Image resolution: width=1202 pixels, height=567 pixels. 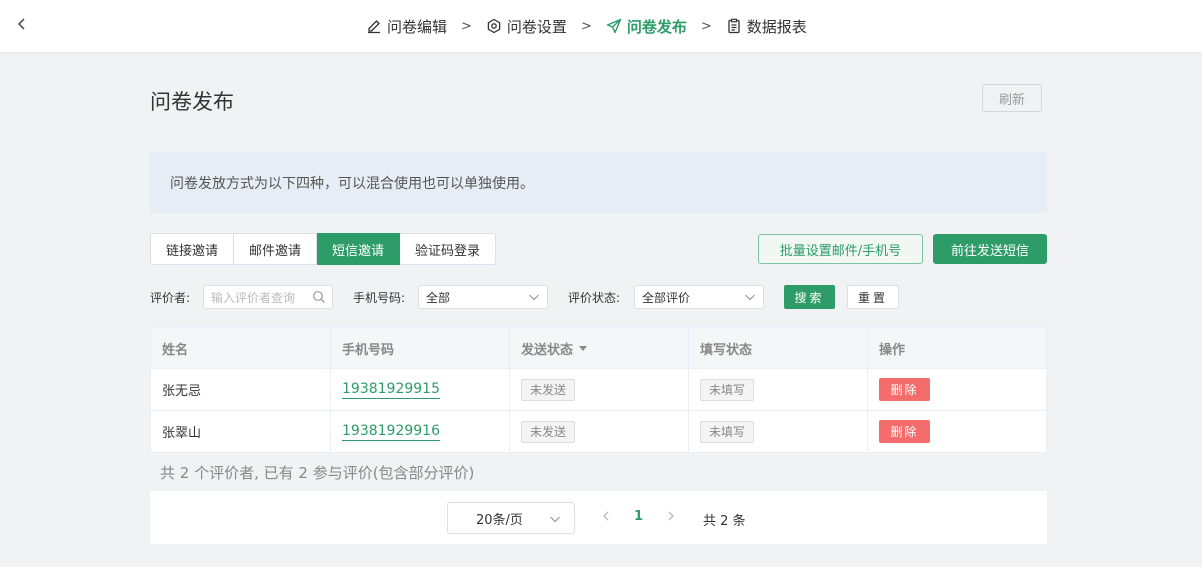 I want to click on search-icon, so click(x=319, y=297).